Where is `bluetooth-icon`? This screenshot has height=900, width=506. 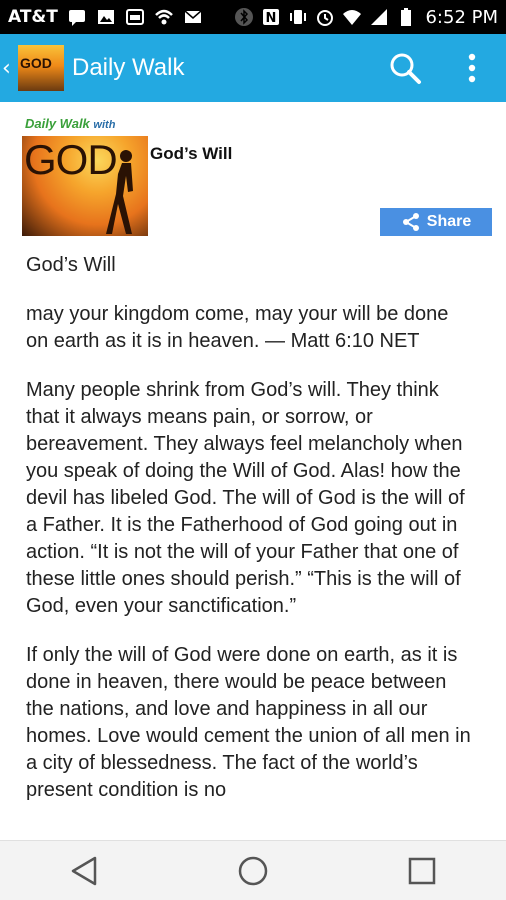
bluetooth-icon is located at coordinates (244, 17).